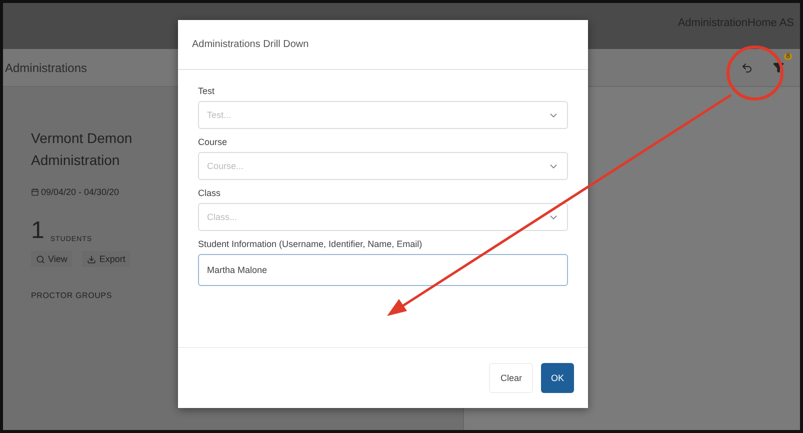 The width and height of the screenshot is (803, 433). What do you see at coordinates (106, 259) in the screenshot?
I see `export-button: Export` at bounding box center [106, 259].